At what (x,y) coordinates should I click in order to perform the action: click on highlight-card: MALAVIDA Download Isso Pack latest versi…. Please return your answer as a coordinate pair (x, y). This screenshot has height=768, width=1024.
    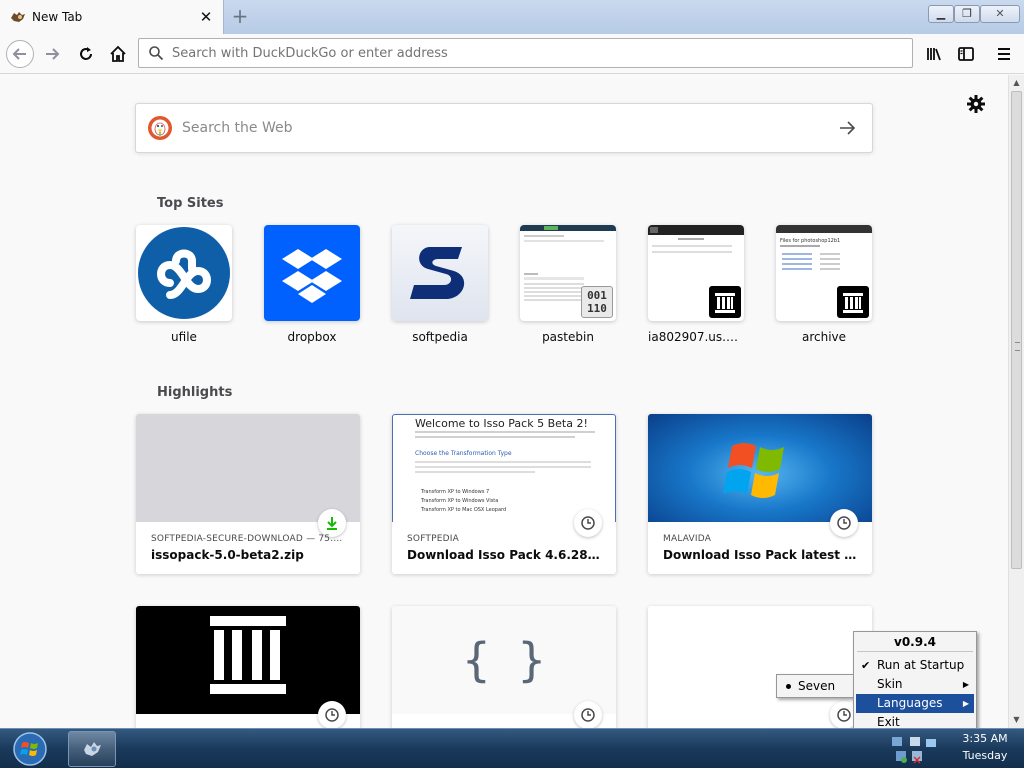
    Looking at the image, I should click on (760, 494).